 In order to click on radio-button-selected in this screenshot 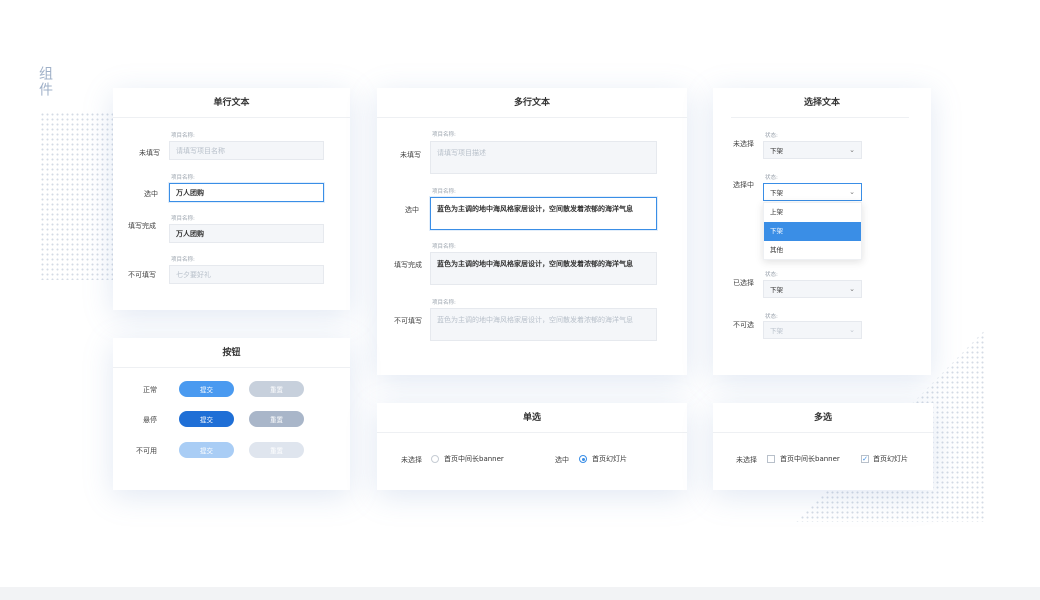, I will do `click(583, 459)`.